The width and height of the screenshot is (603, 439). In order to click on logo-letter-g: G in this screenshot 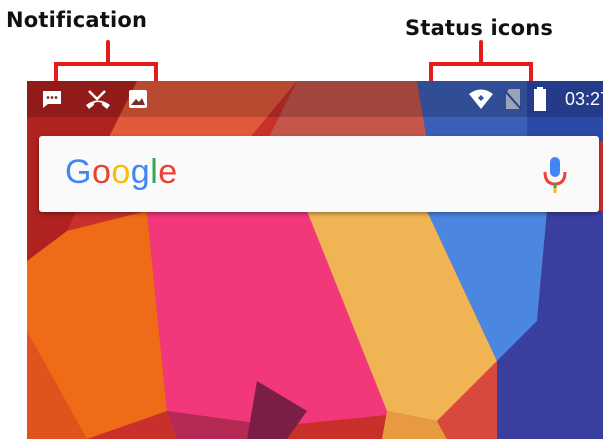, I will do `click(78, 172)`.